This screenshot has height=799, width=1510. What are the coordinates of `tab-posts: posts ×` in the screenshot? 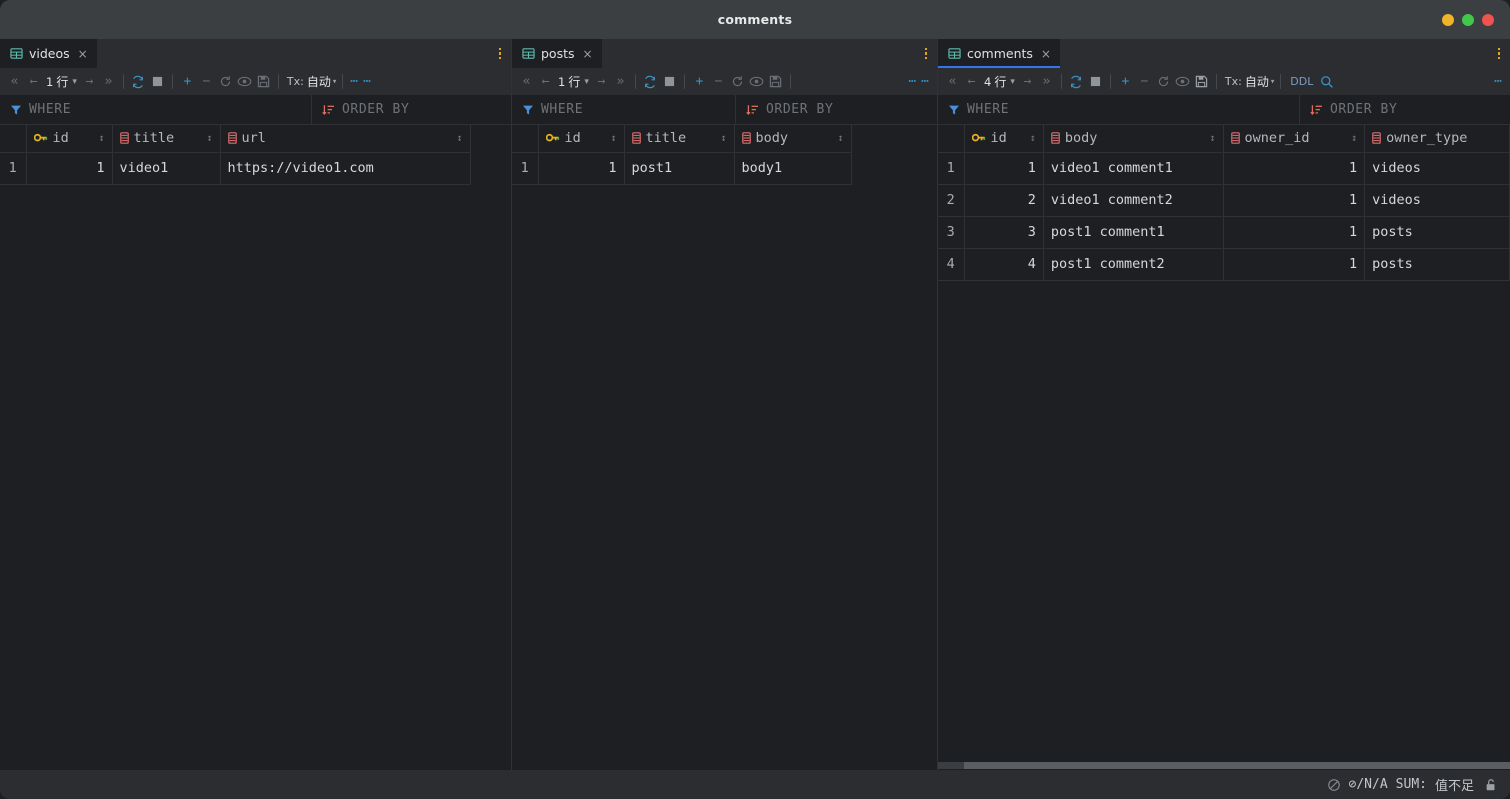 It's located at (557, 53).